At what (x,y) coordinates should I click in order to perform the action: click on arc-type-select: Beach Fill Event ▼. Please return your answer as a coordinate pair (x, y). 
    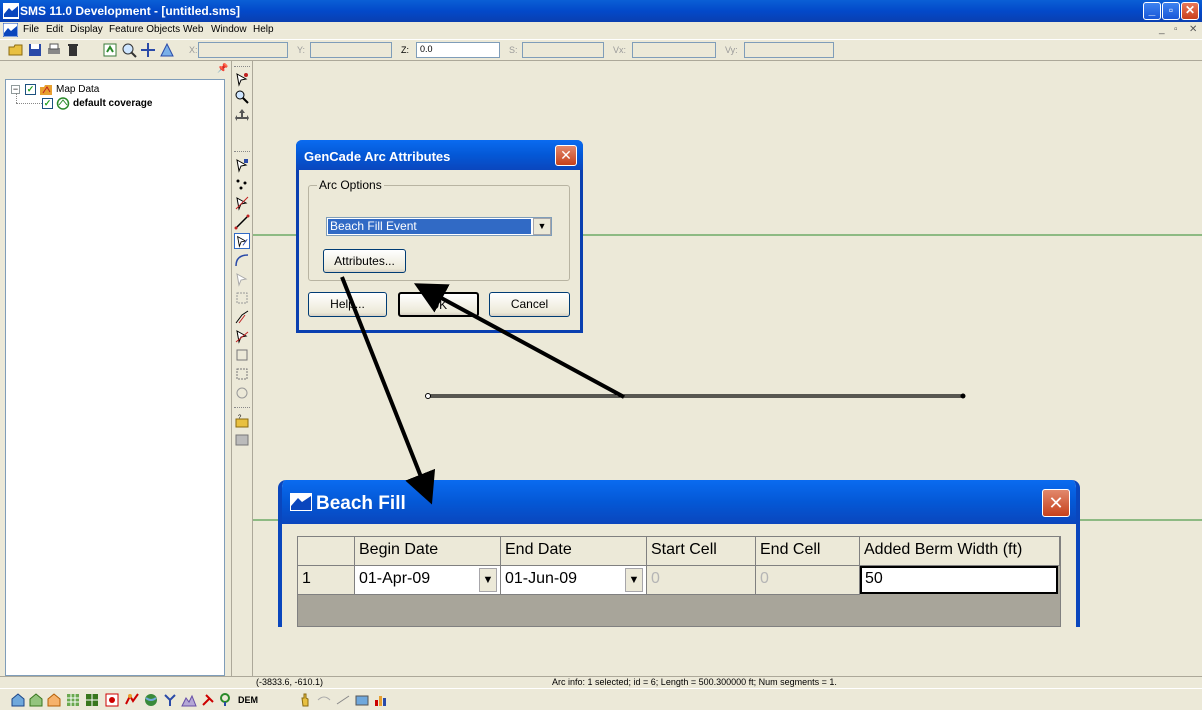
    Looking at the image, I should click on (439, 226).